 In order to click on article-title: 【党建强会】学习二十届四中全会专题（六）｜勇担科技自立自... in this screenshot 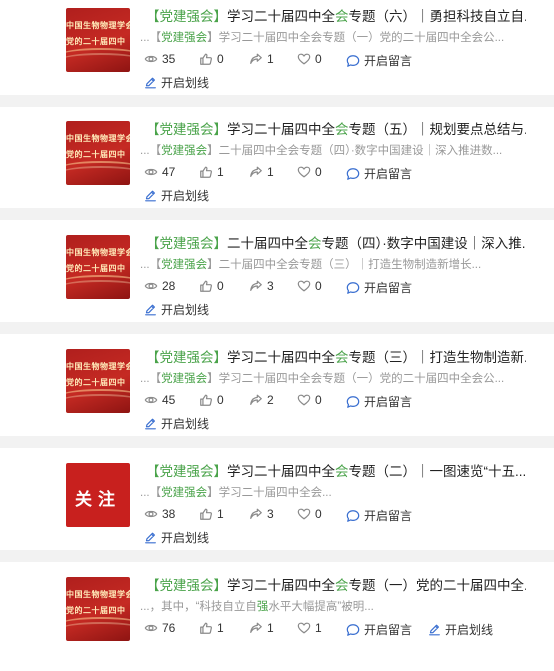, I will do `click(336, 17)`.